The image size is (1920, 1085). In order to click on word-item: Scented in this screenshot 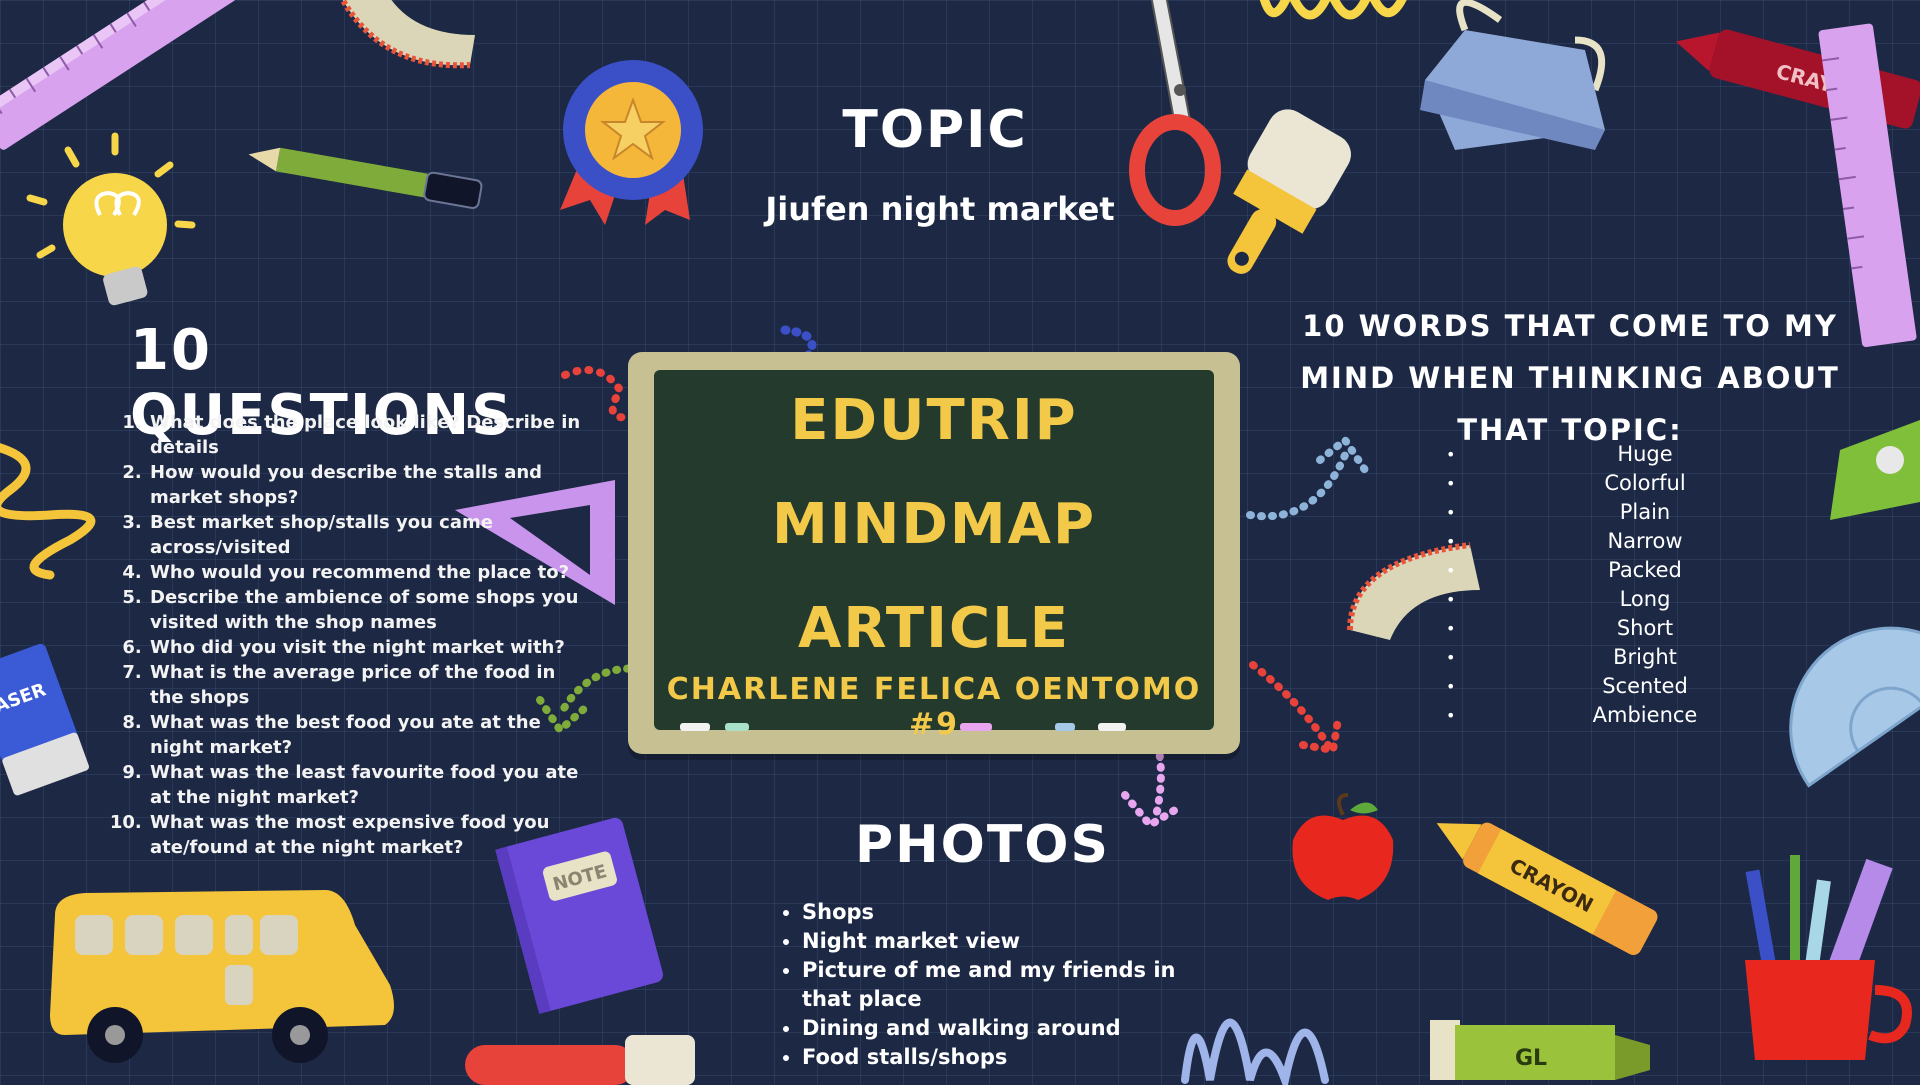, I will do `click(1645, 686)`.